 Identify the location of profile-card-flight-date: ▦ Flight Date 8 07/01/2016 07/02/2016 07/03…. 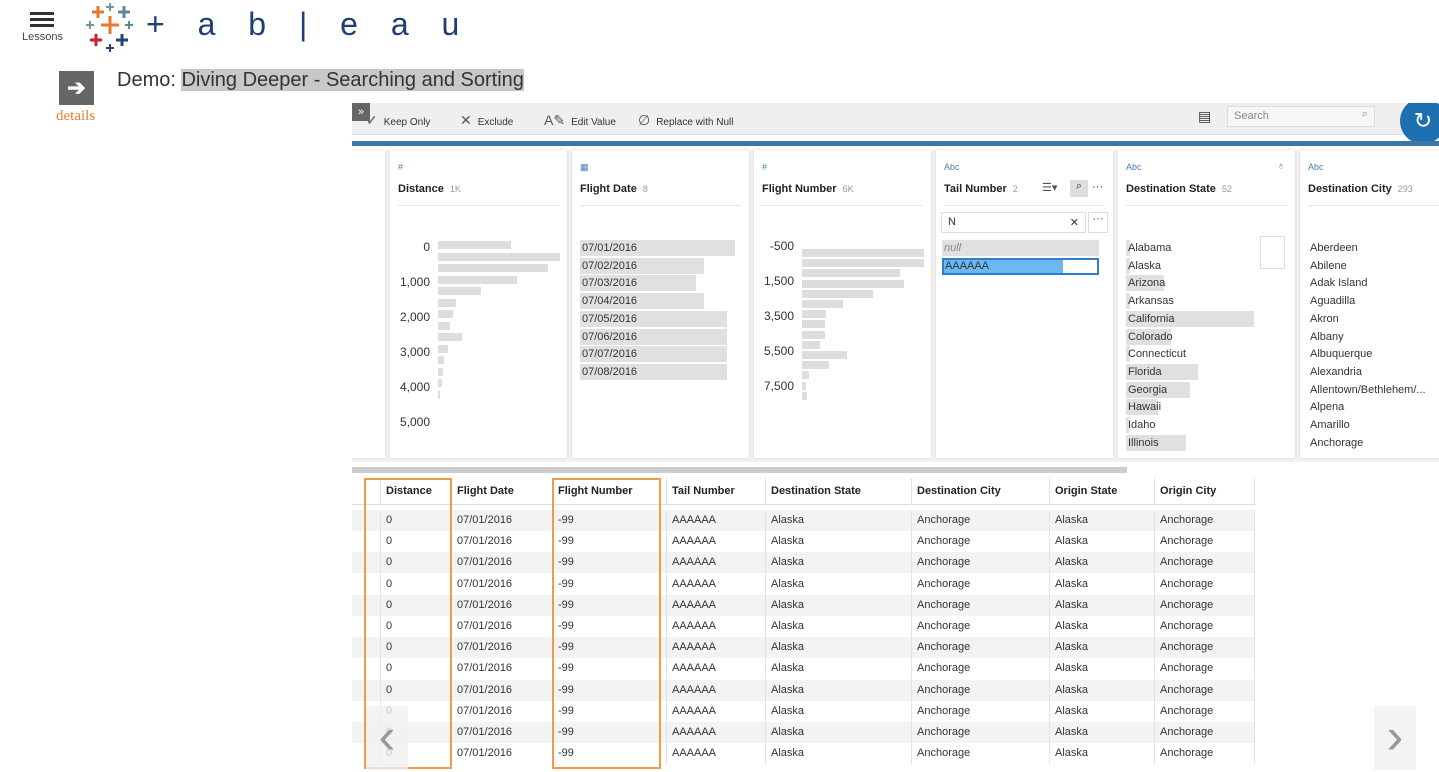
(660, 304).